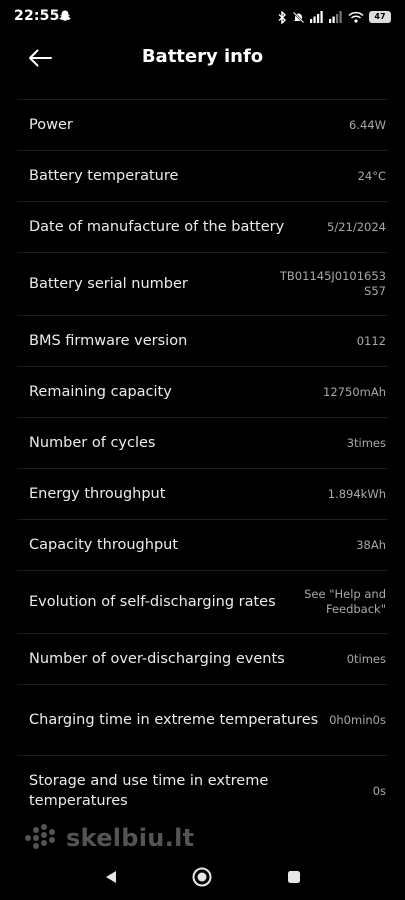 This screenshot has height=900, width=405. Describe the element at coordinates (202, 124) in the screenshot. I see `row-power: Power 6.44W` at that location.